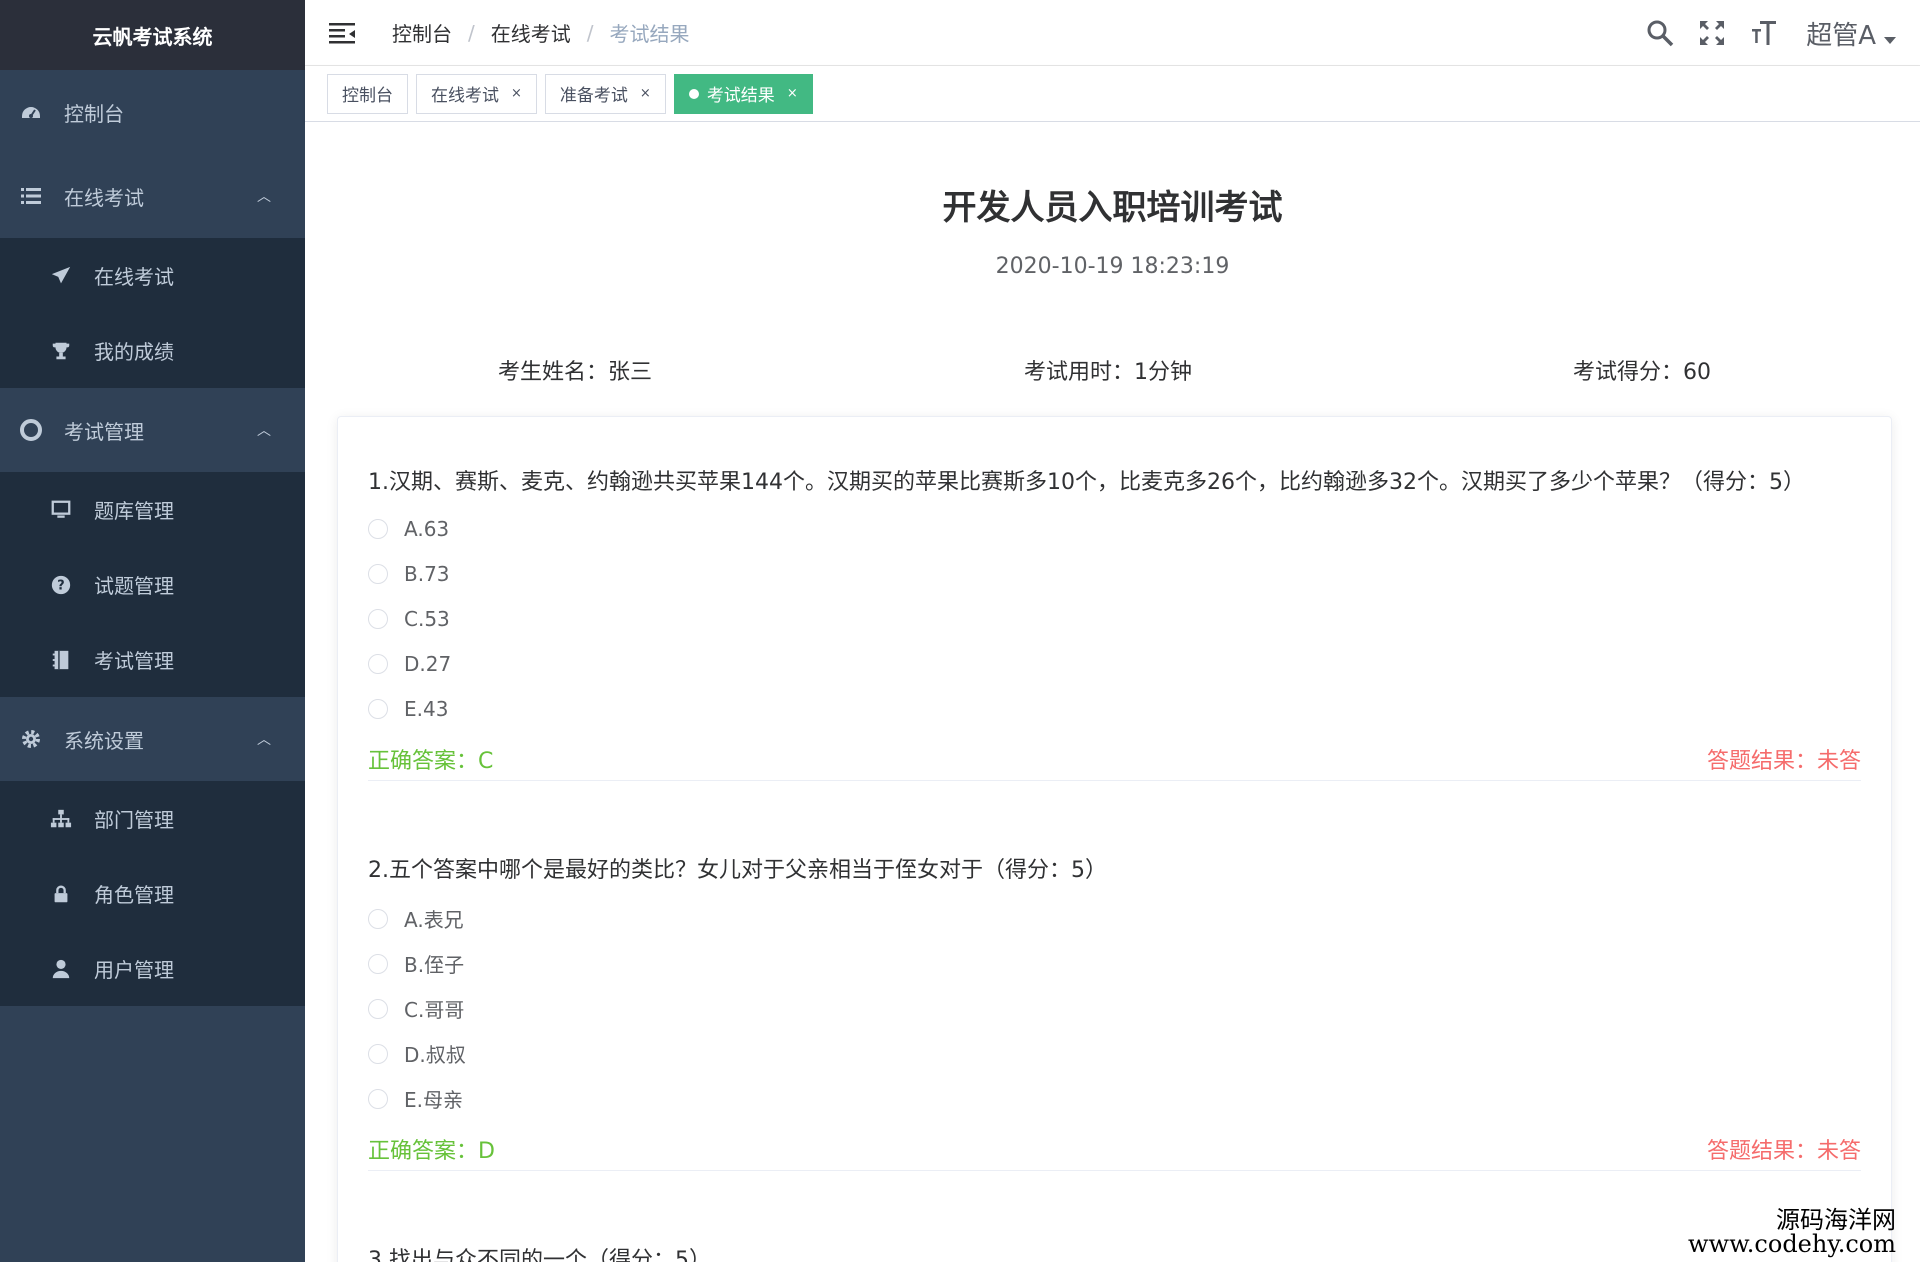 This screenshot has height=1262, width=1920. I want to click on option-label: B.73, so click(427, 573).